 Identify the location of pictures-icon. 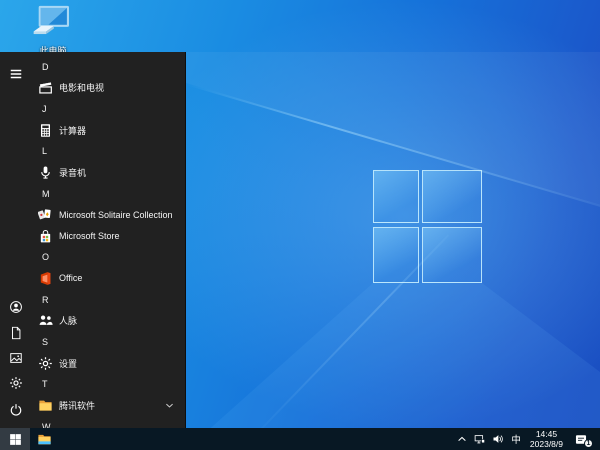
(16, 358).